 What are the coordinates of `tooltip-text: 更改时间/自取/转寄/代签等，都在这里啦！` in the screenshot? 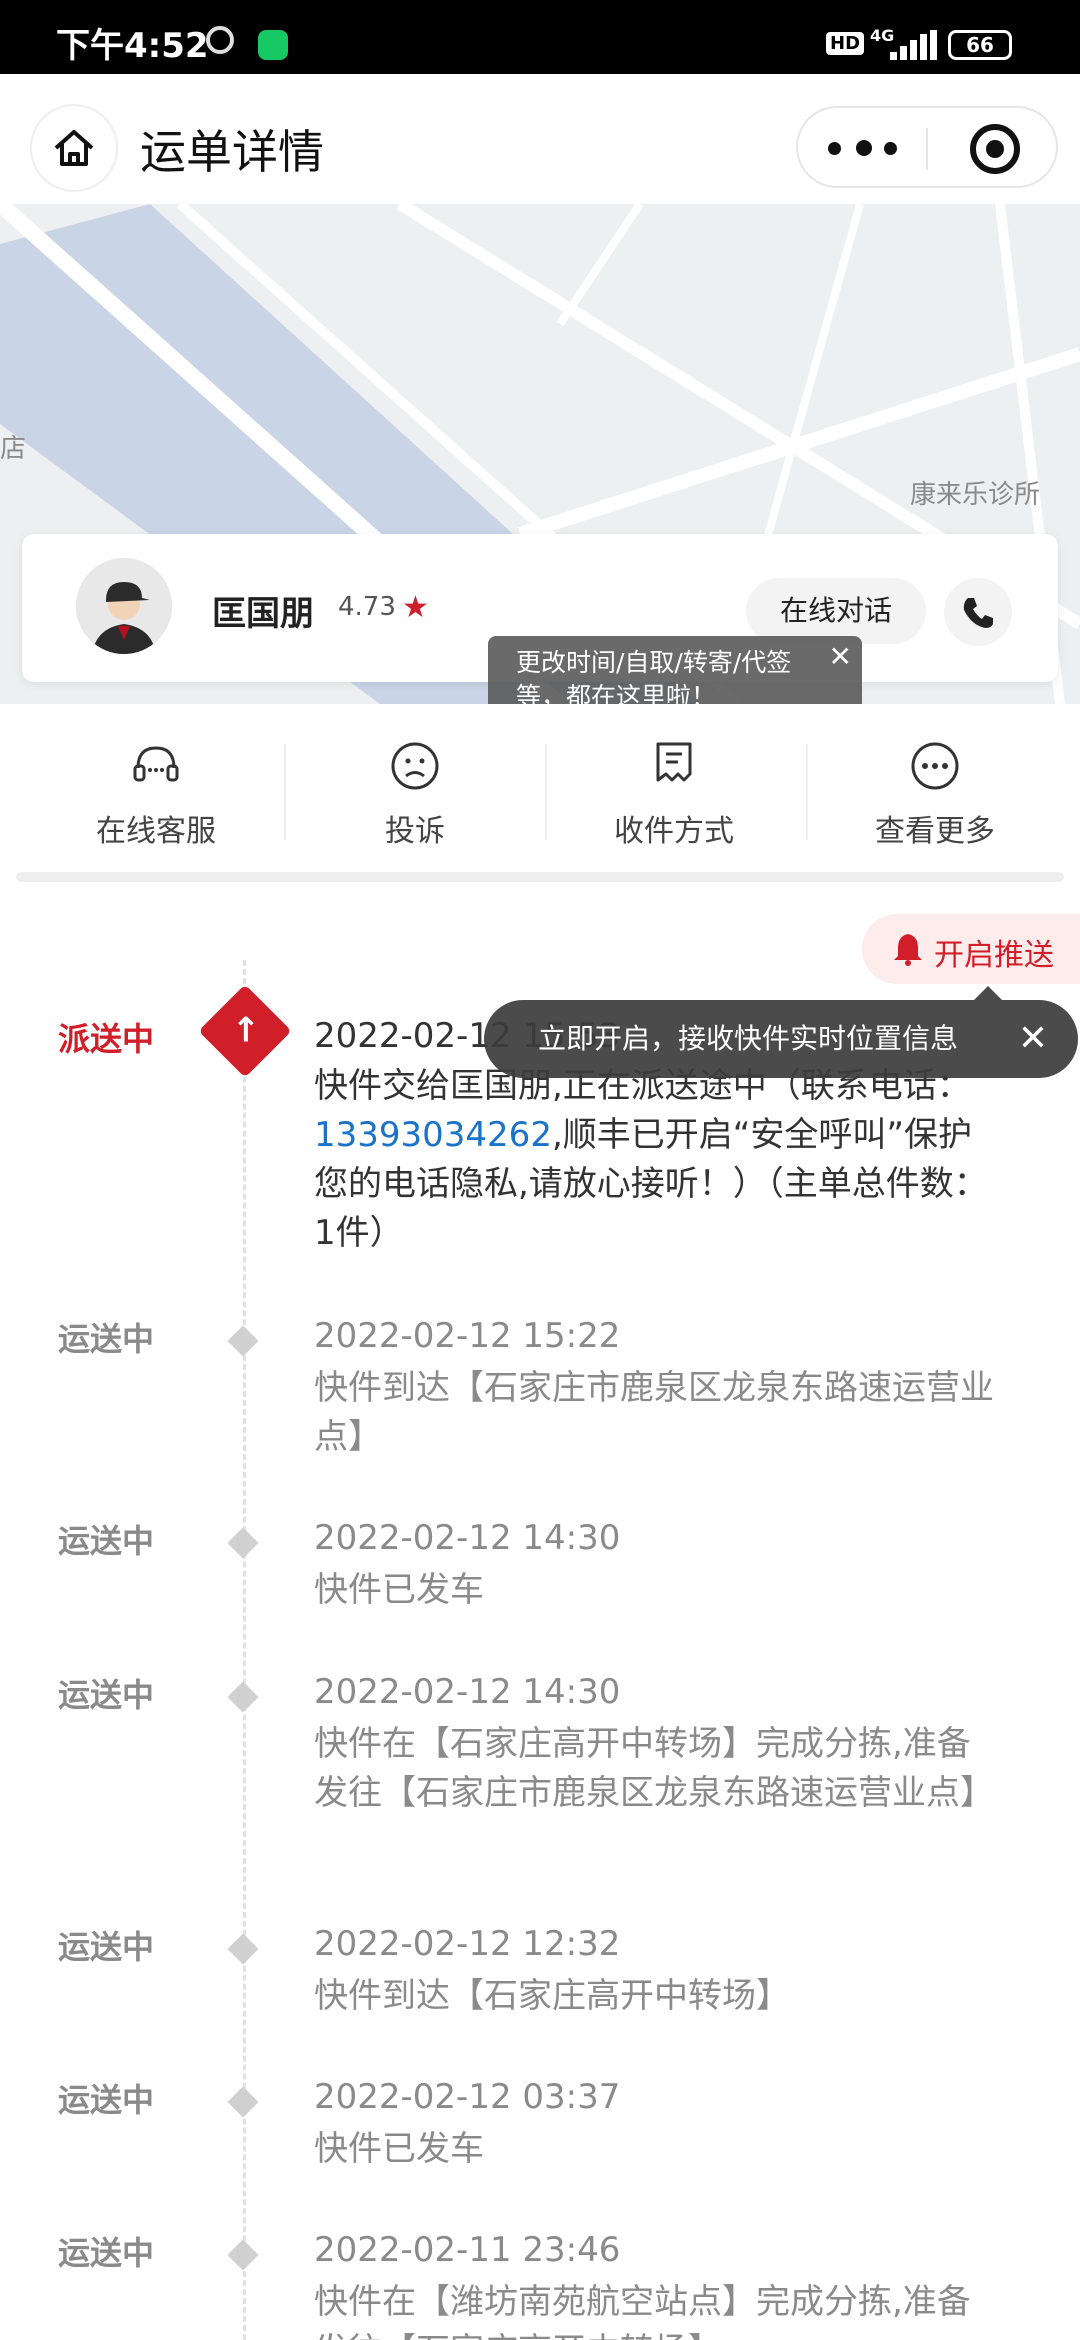 It's located at (654, 679).